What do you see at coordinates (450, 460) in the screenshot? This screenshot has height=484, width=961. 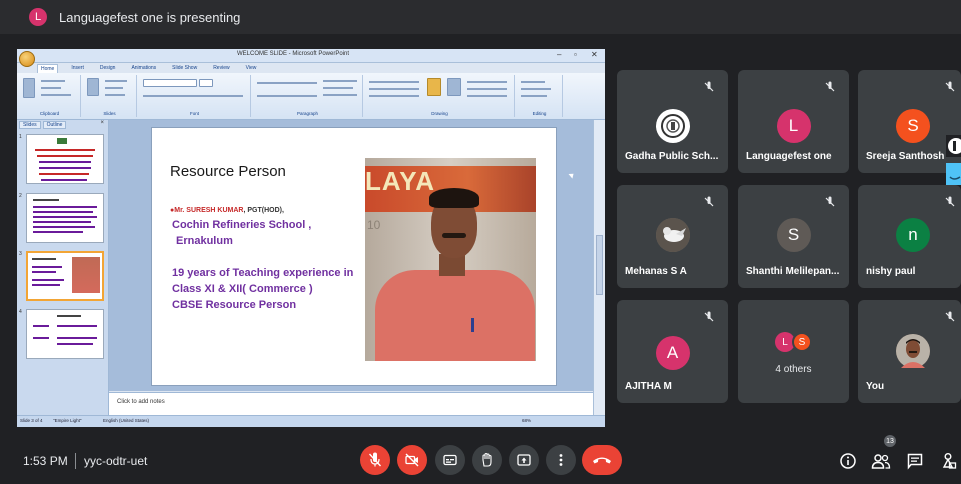 I see `captions-button` at bounding box center [450, 460].